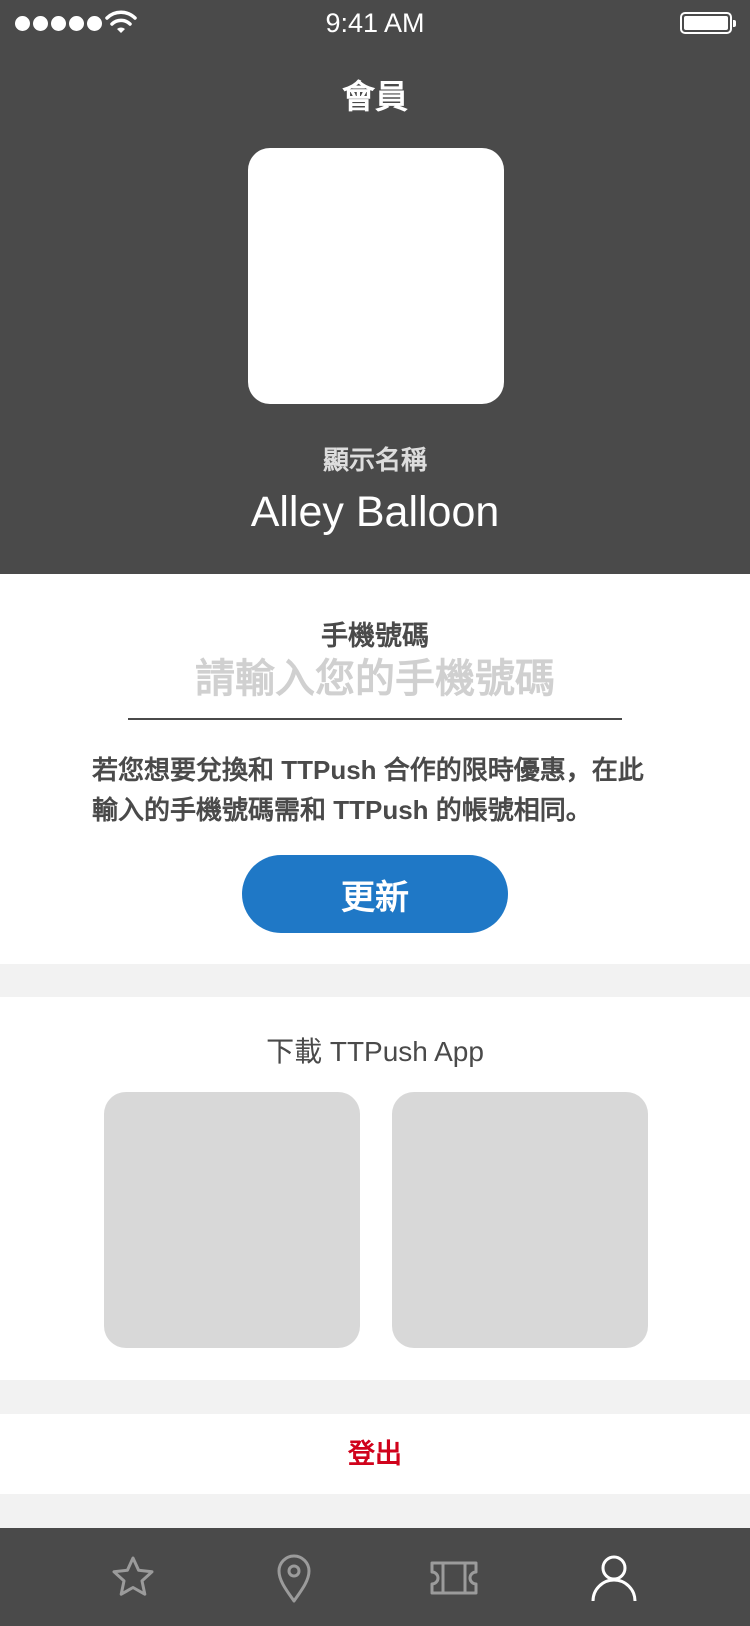 This screenshot has width=750, height=1626. I want to click on ticket-icon, so click(454, 1578).